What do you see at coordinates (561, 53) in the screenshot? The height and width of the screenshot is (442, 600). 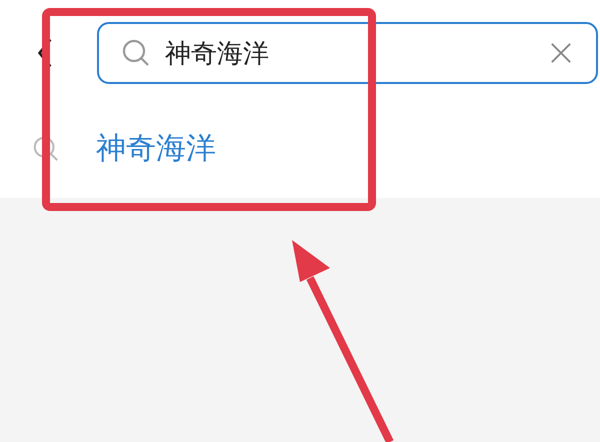 I see `clear-icon` at bounding box center [561, 53].